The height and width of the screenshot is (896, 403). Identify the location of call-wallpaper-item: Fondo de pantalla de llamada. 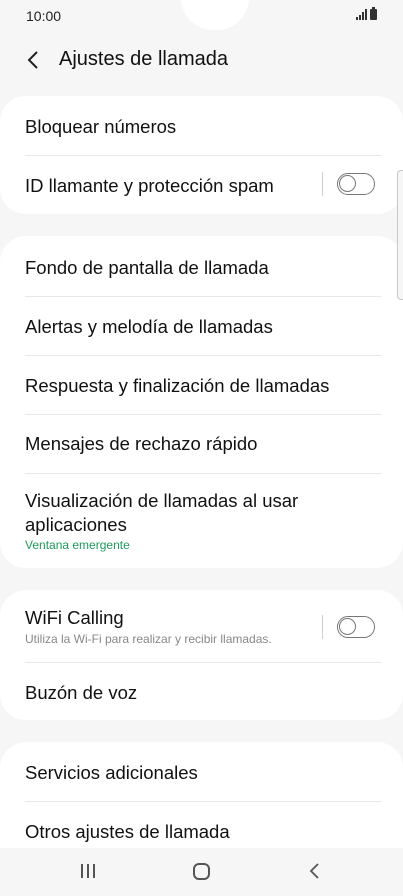
(201, 268).